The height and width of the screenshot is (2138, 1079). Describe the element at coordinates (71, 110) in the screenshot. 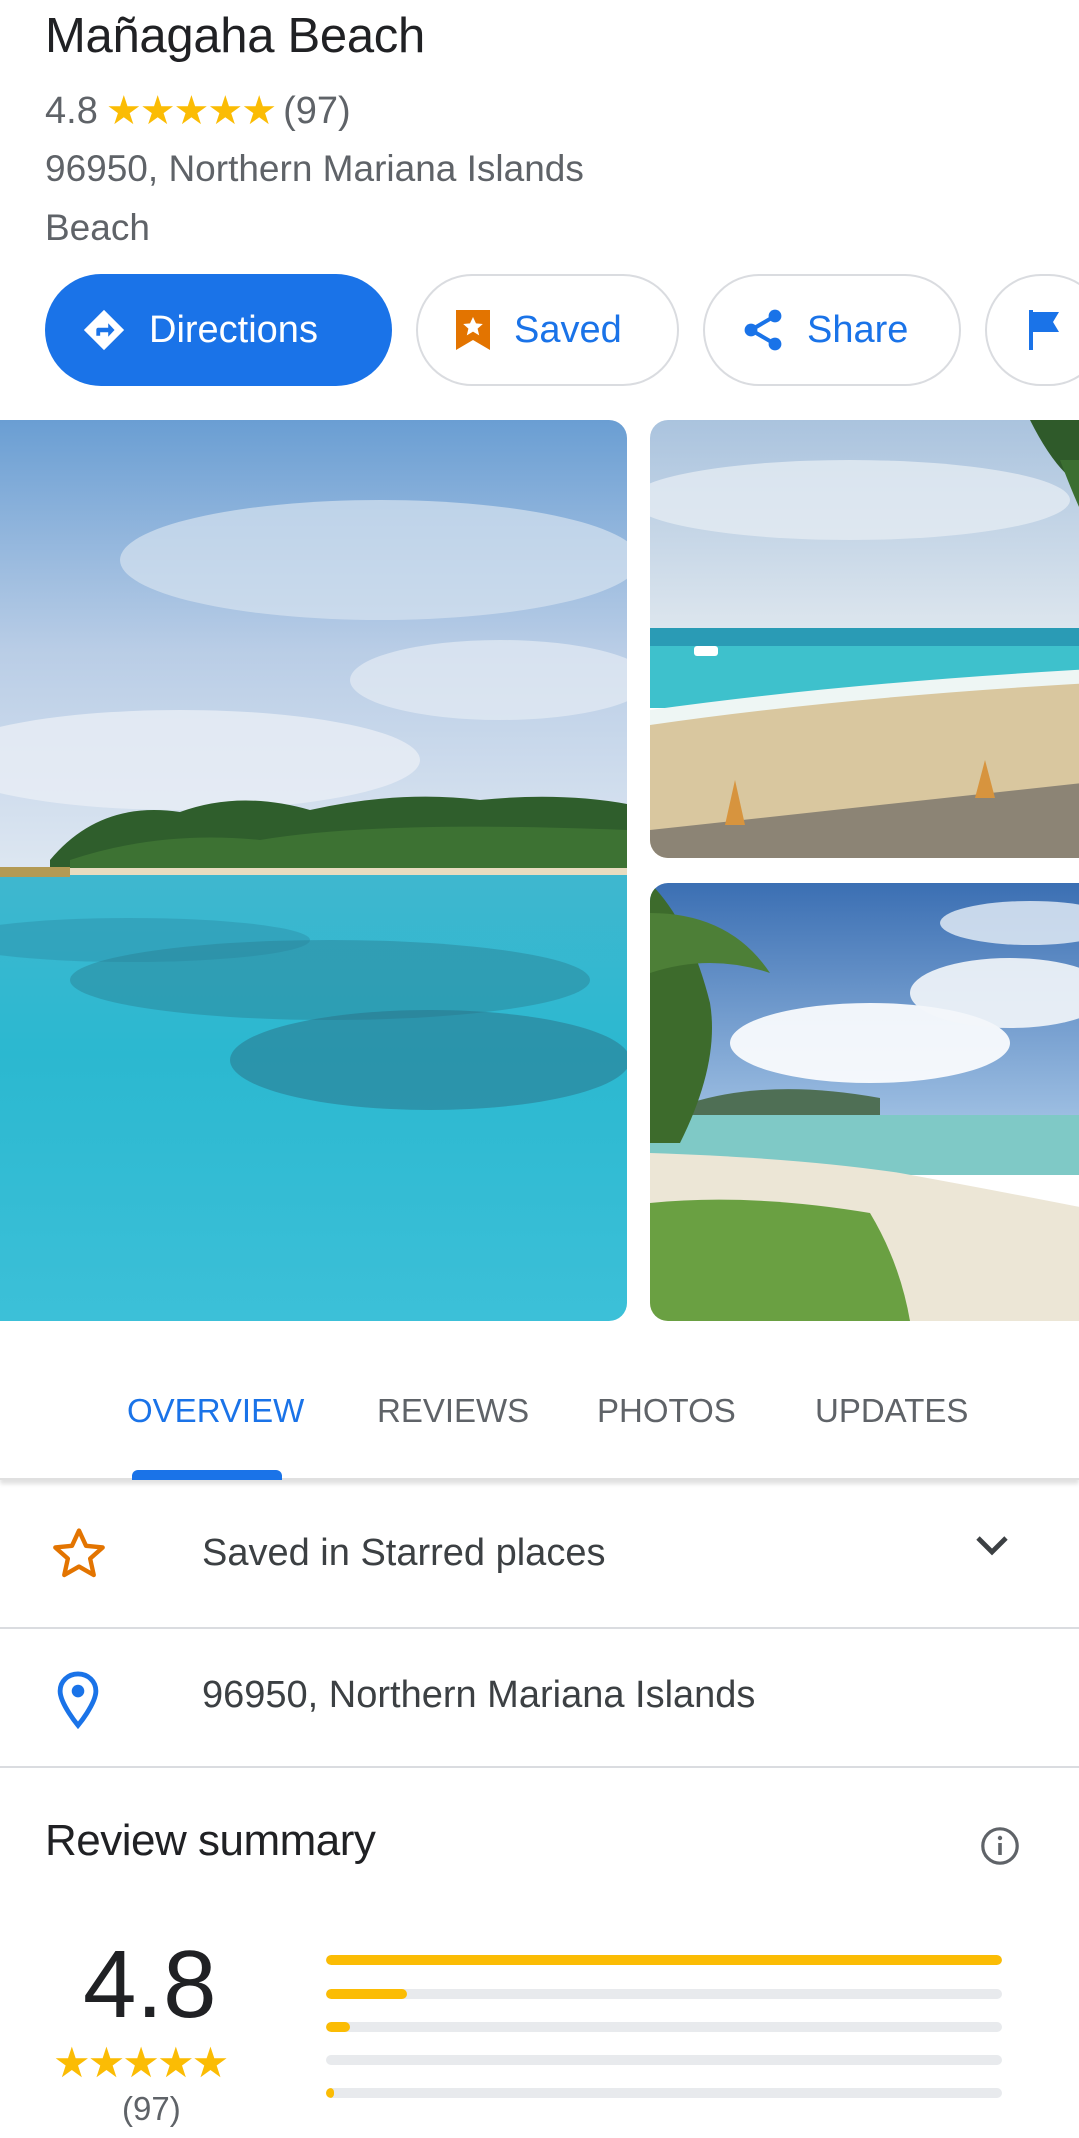

I see `rating-value: 4.8` at that location.